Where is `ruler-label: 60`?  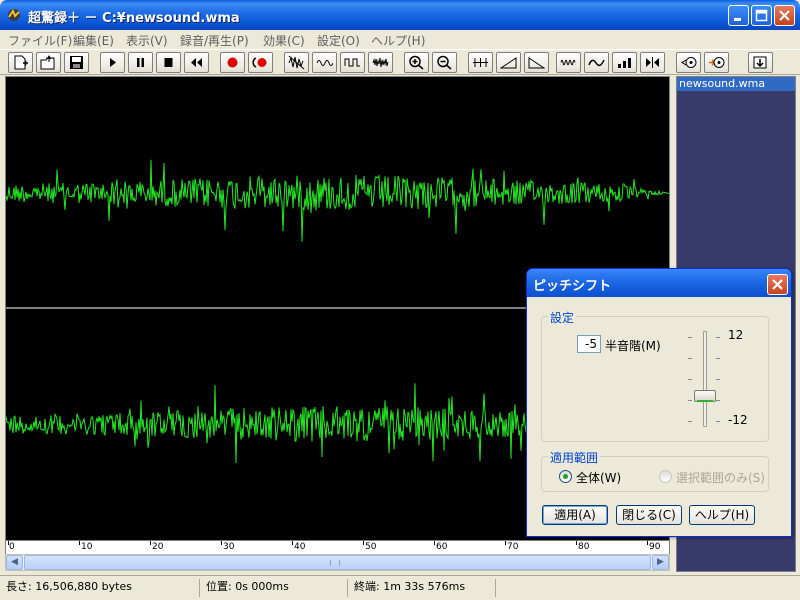
ruler-label: 60 is located at coordinates (442, 547).